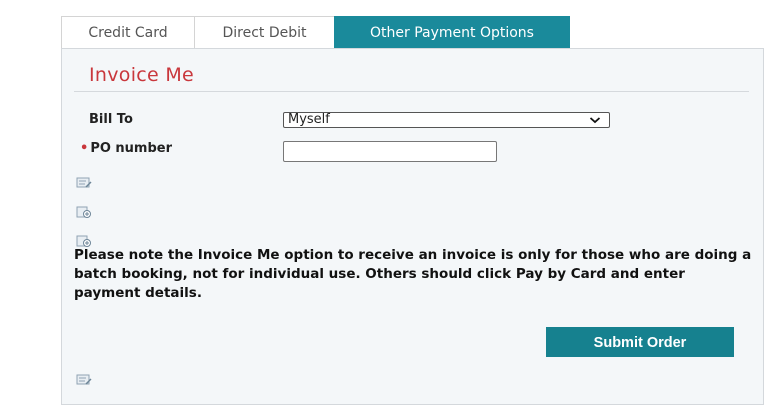 Image resolution: width=767 pixels, height=413 pixels. I want to click on tab-credit-card: Credit Card, so click(127, 32).